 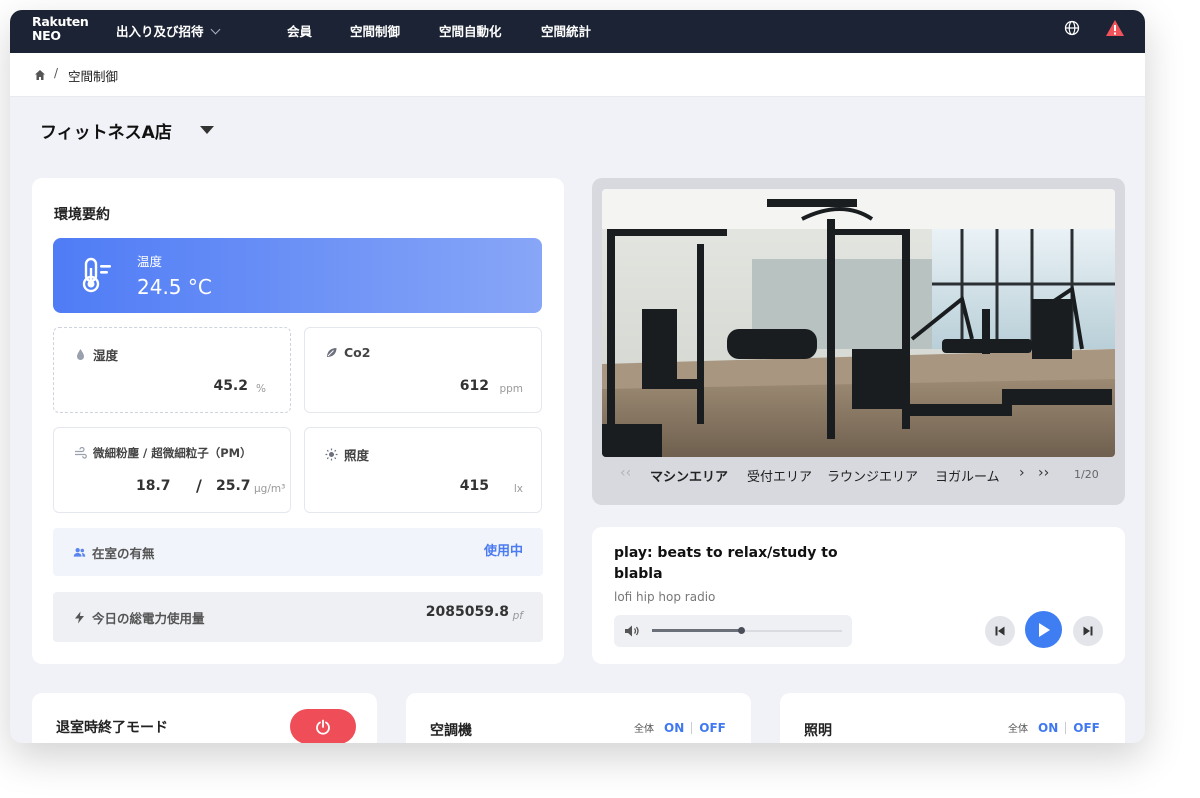 What do you see at coordinates (697, 630) in the screenshot?
I see `volume-fill` at bounding box center [697, 630].